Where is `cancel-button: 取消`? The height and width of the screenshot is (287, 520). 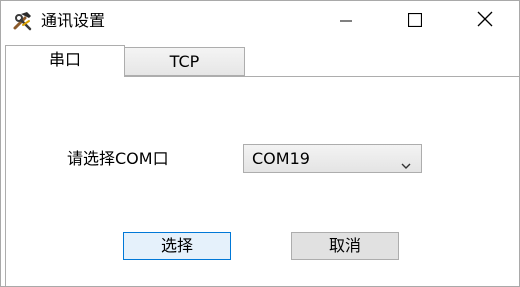 cancel-button: 取消 is located at coordinates (345, 246).